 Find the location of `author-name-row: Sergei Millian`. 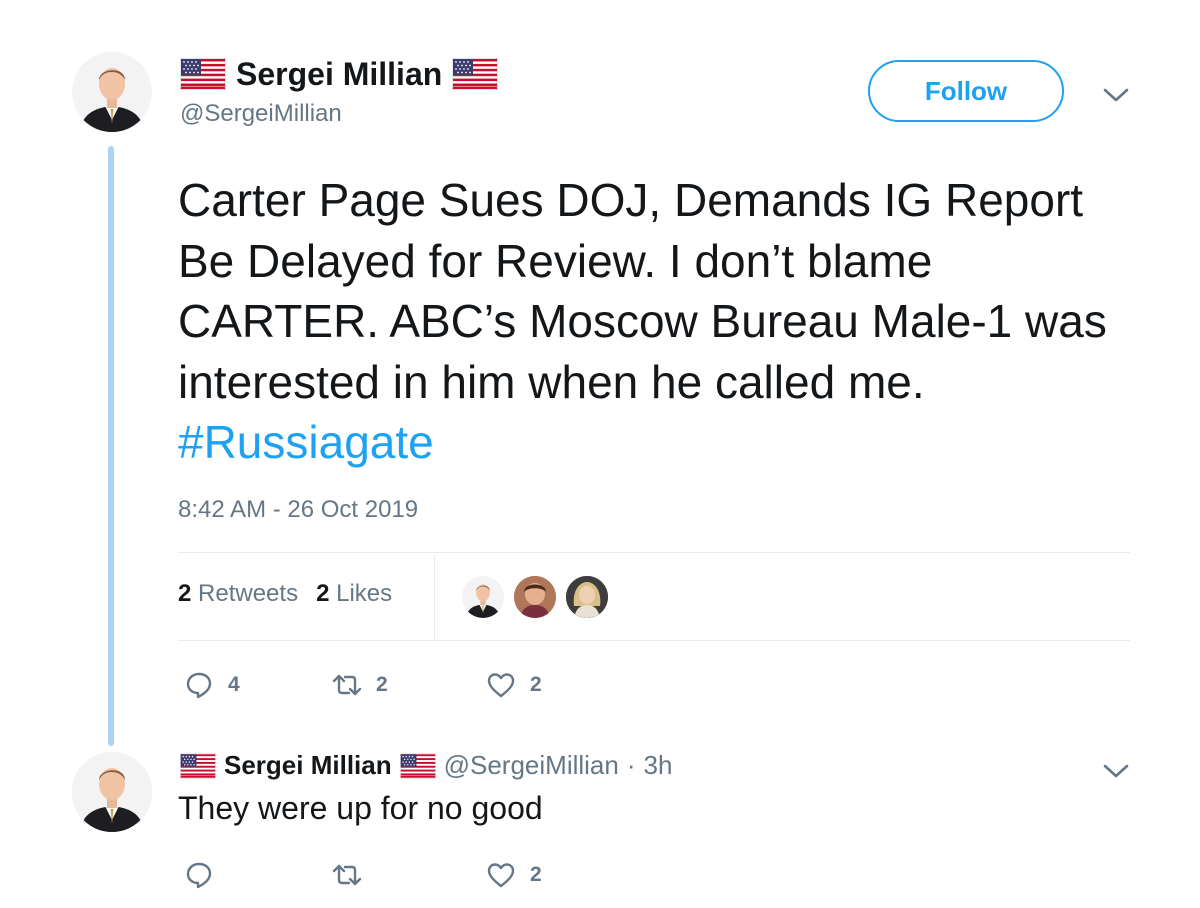

author-name-row: Sergei Millian is located at coordinates (339, 74).